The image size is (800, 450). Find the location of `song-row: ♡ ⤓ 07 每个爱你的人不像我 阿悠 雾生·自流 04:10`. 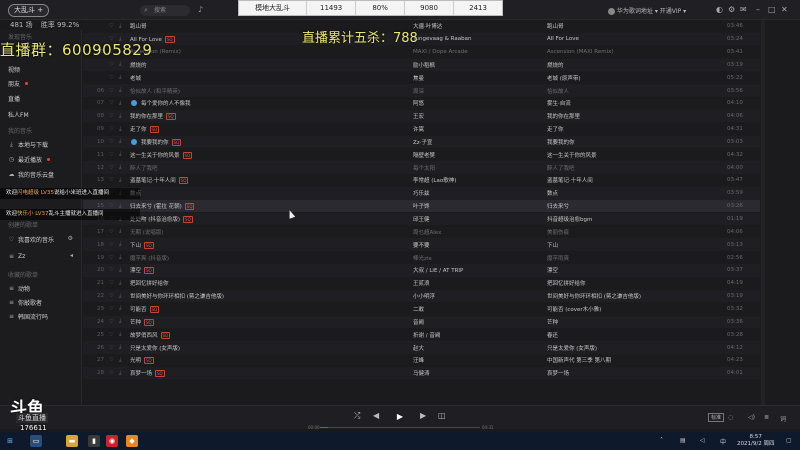

song-row: ♡ ⤓ 07 每个爱你的人不像我 阿悠 雾生·自流 04:10 is located at coordinates (421, 103).